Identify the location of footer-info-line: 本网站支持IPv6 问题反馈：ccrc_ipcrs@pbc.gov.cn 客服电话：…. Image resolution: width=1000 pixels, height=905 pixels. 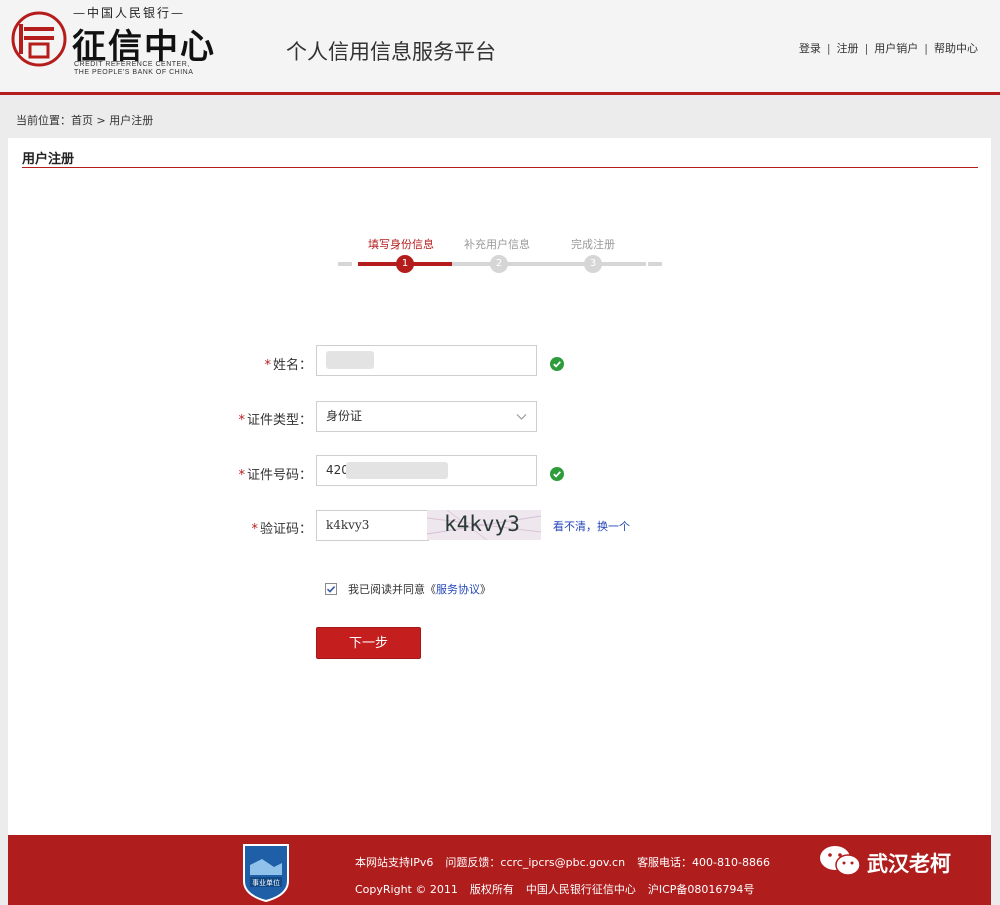
(568, 862).